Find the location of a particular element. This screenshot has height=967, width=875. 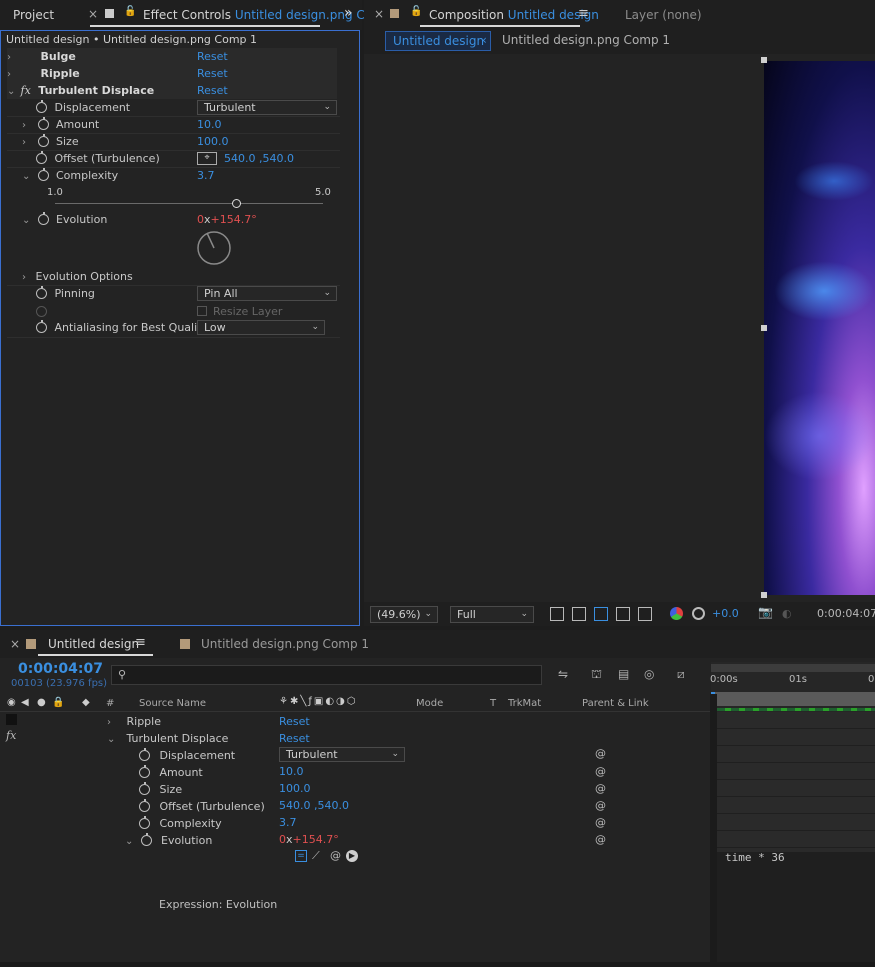

tl-size-value: 100.0 is located at coordinates (295, 788).